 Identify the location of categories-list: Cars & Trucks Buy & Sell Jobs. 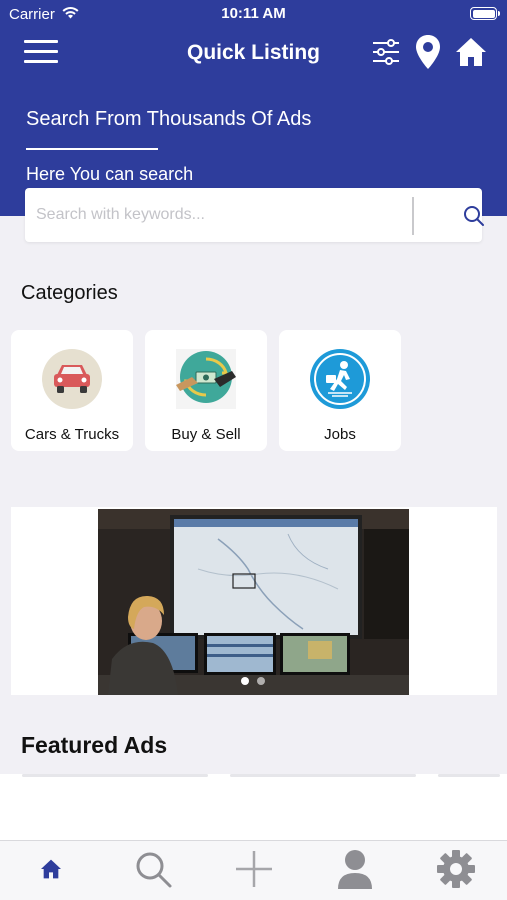
(206, 390).